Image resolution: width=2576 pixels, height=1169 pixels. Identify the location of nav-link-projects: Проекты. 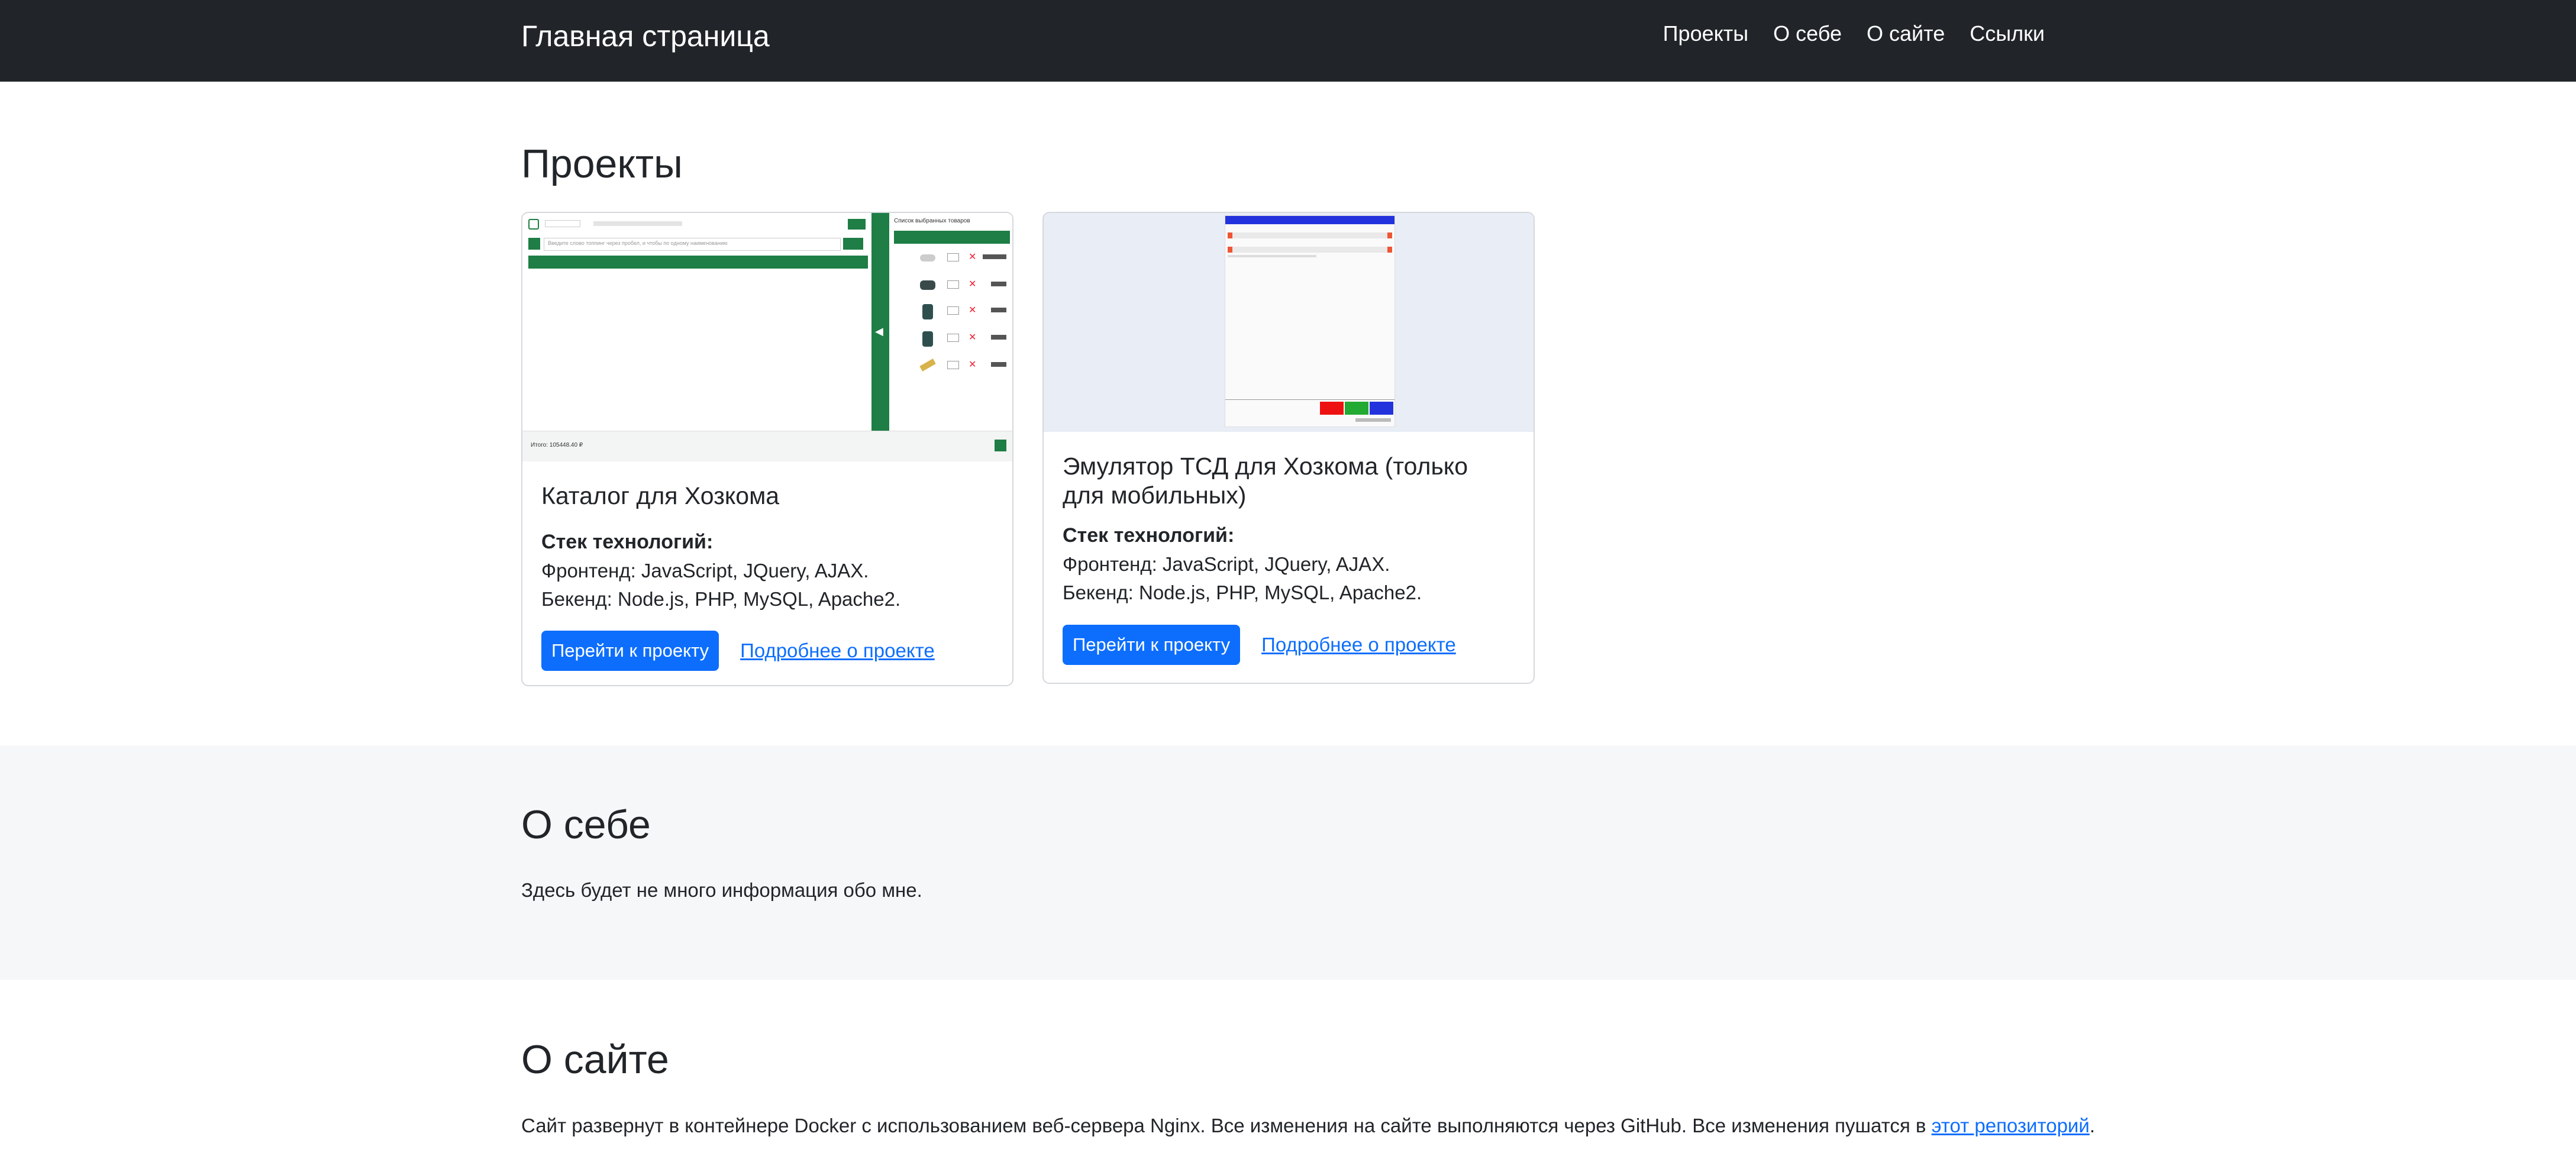
(1705, 33).